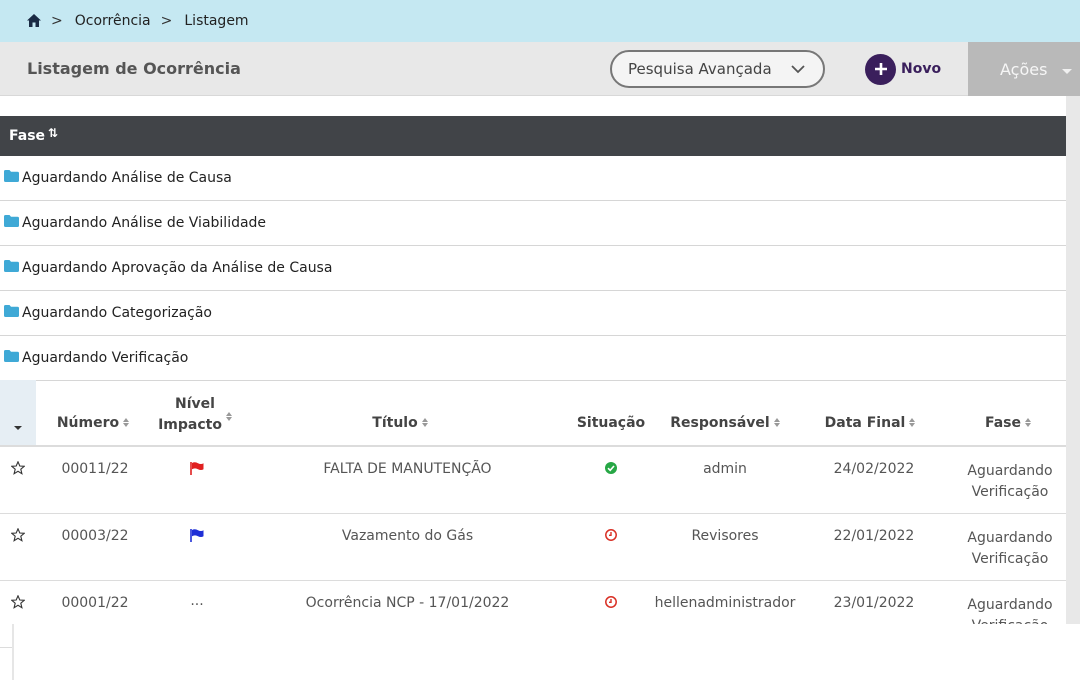  What do you see at coordinates (874, 603) in the screenshot?
I see `cell-data-final: 23/01/2022` at bounding box center [874, 603].